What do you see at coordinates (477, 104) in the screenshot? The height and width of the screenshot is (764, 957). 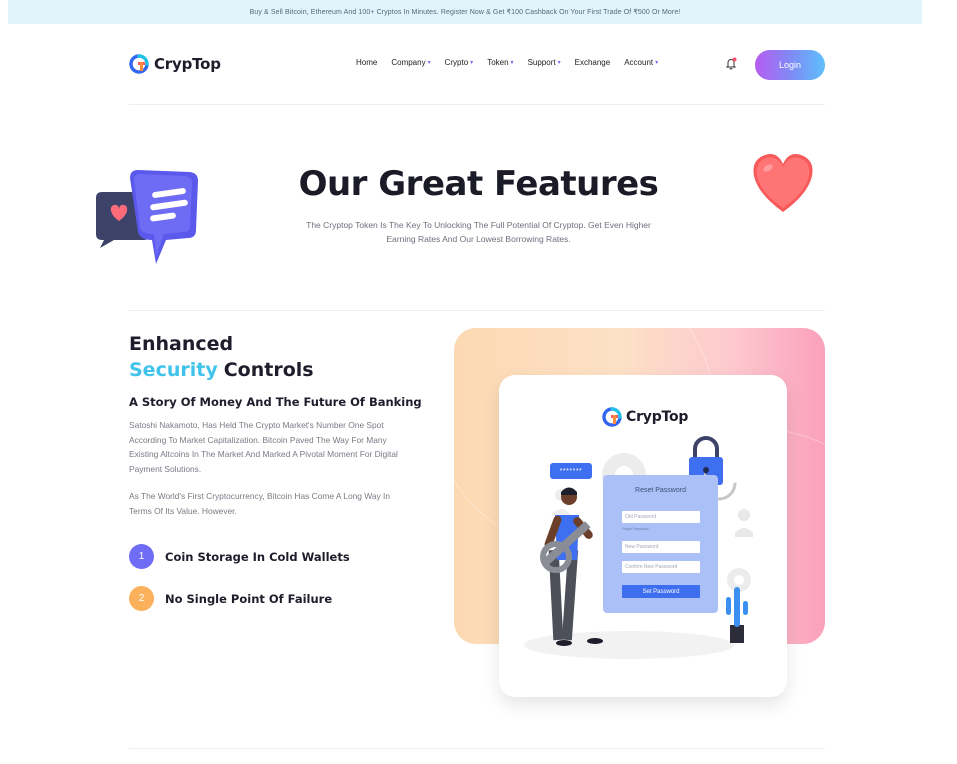 I see `header-divider` at bounding box center [477, 104].